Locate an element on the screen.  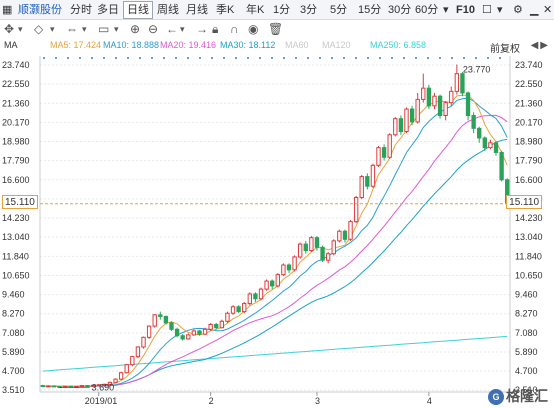
period-5min: 5分 is located at coordinates (338, 10).